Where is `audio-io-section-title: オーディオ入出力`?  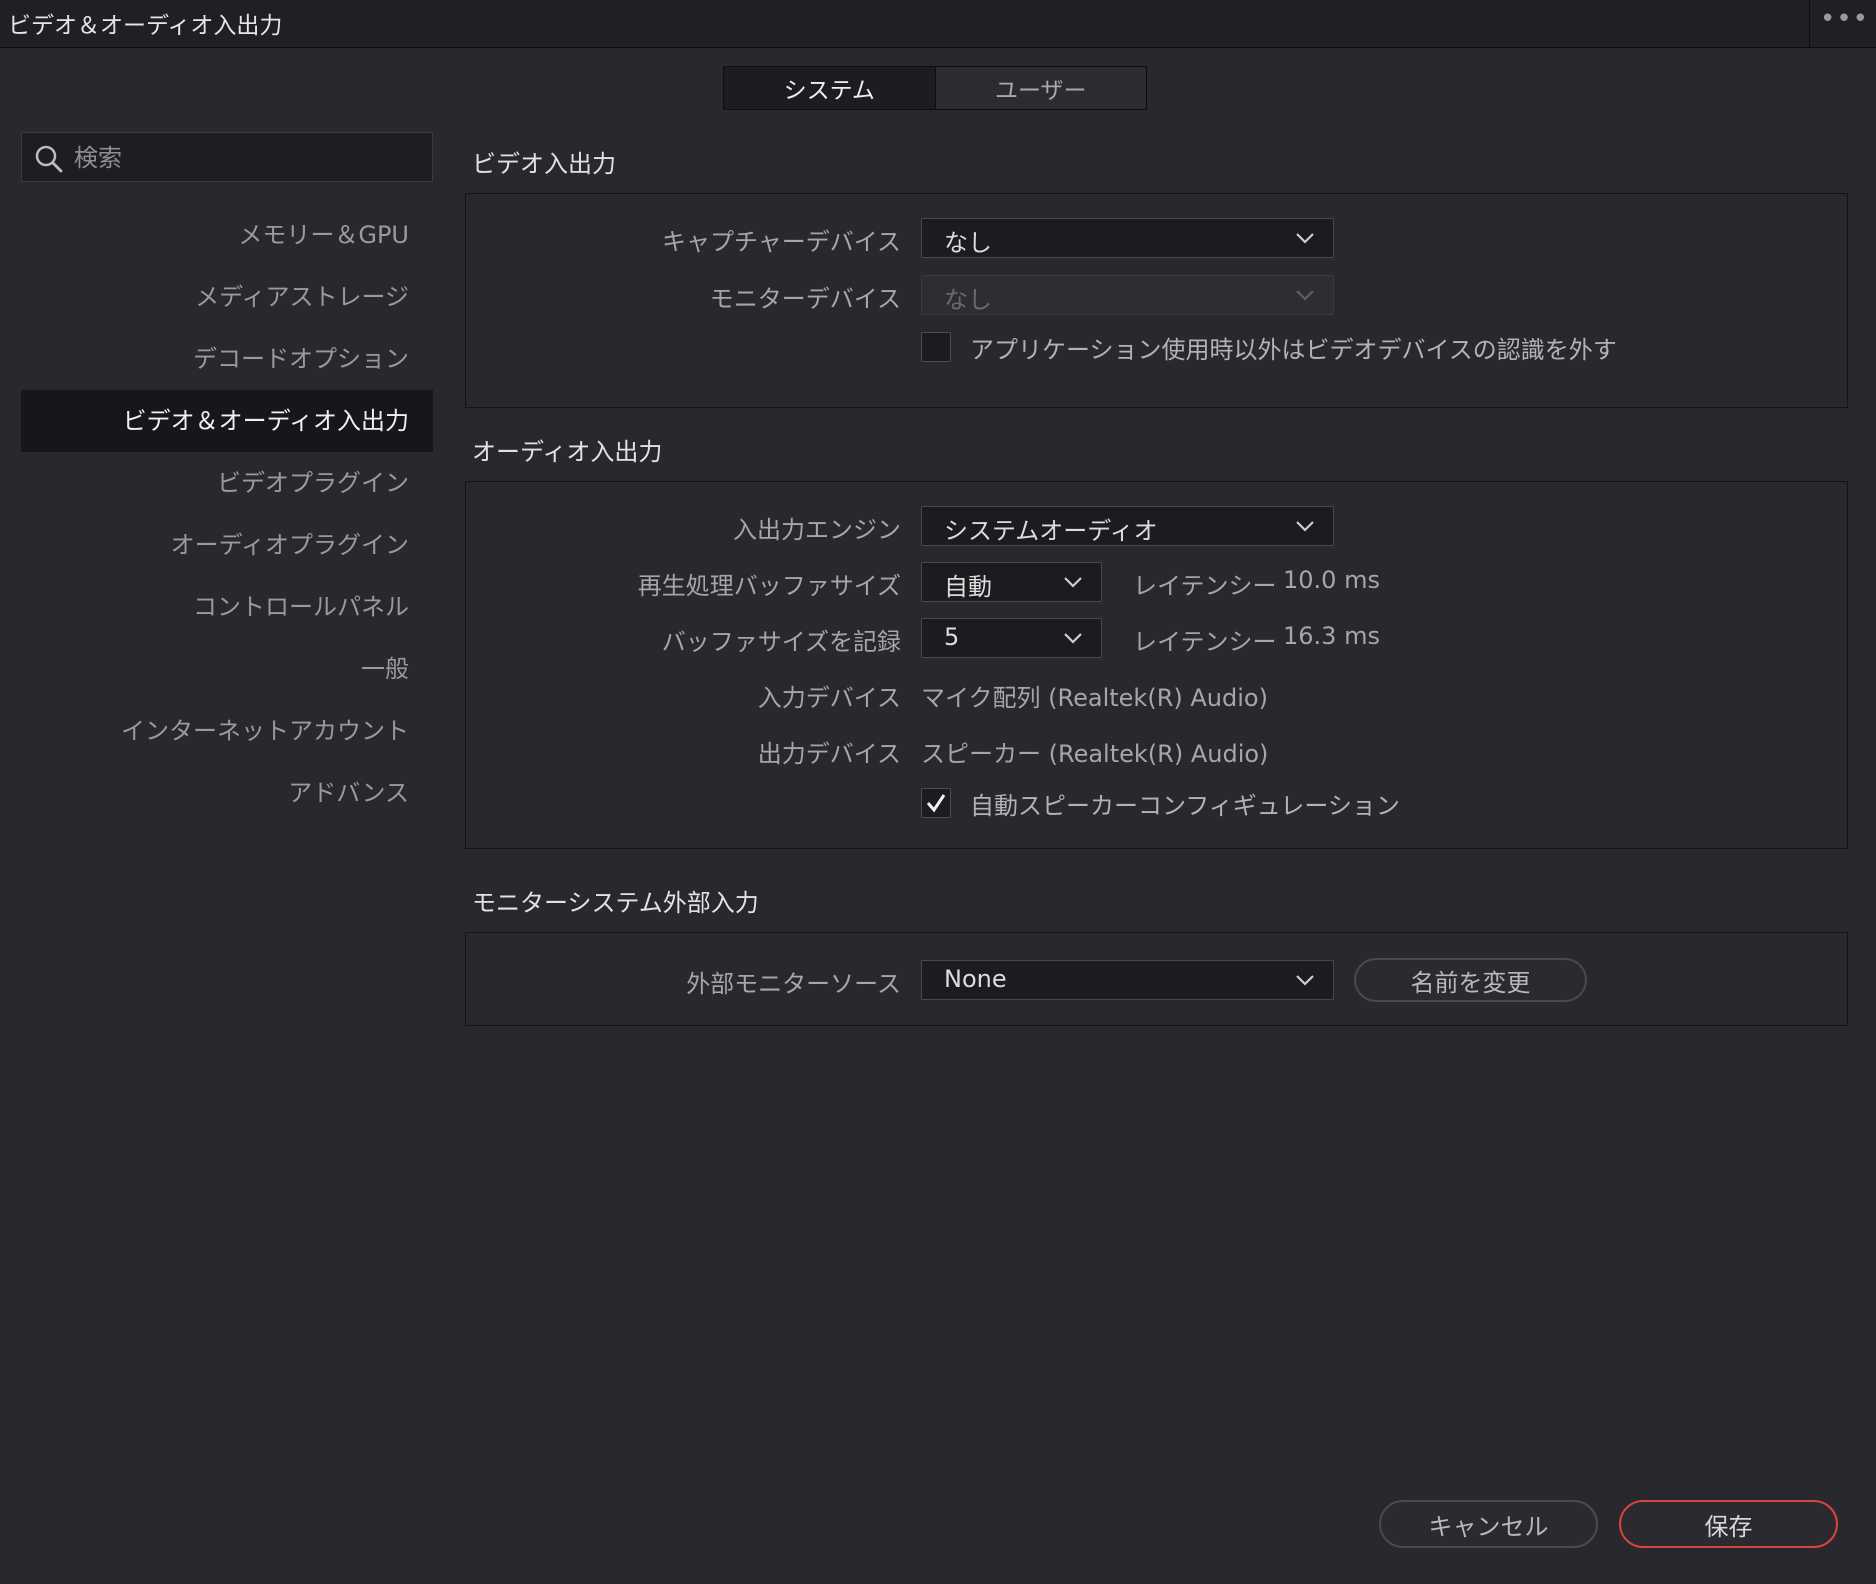 audio-io-section-title: オーディオ入出力 is located at coordinates (567, 452).